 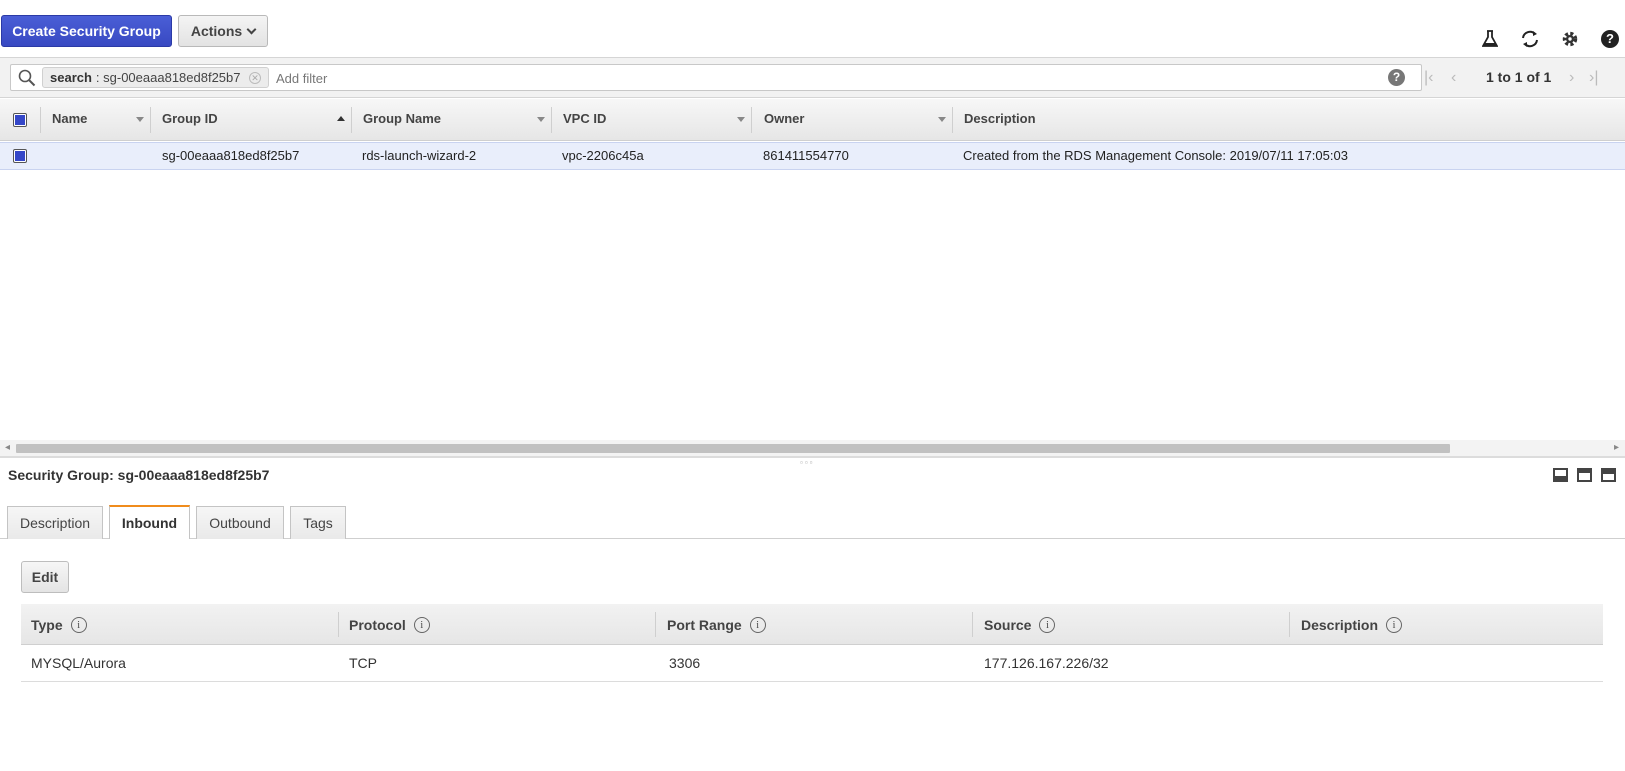 What do you see at coordinates (784, 118) in the screenshot?
I see `column-header-owner: Owner` at bounding box center [784, 118].